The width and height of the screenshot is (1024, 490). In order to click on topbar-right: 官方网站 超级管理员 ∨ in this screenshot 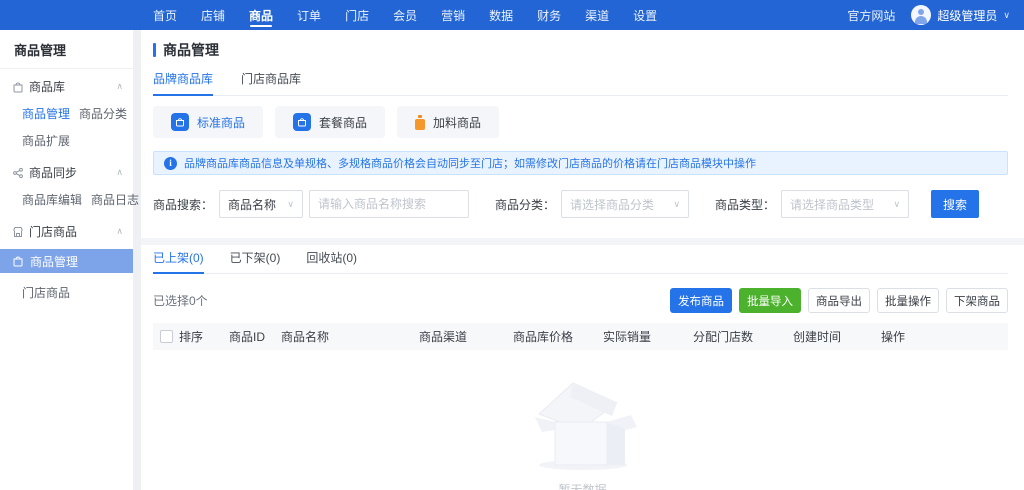, I will do `click(935, 15)`.